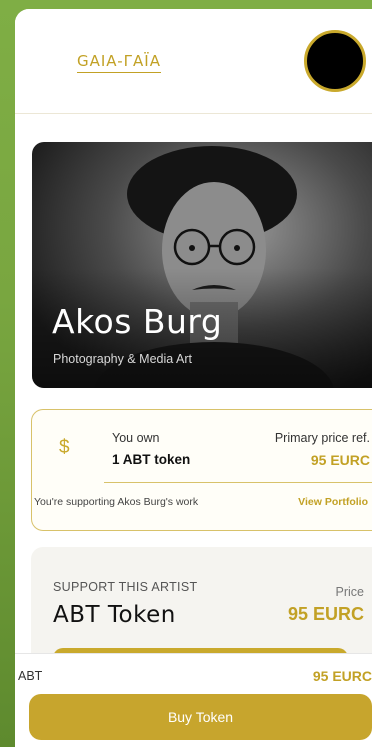 This screenshot has width=372, height=747. What do you see at coordinates (349, 592) in the screenshot?
I see `price-label: Price` at bounding box center [349, 592].